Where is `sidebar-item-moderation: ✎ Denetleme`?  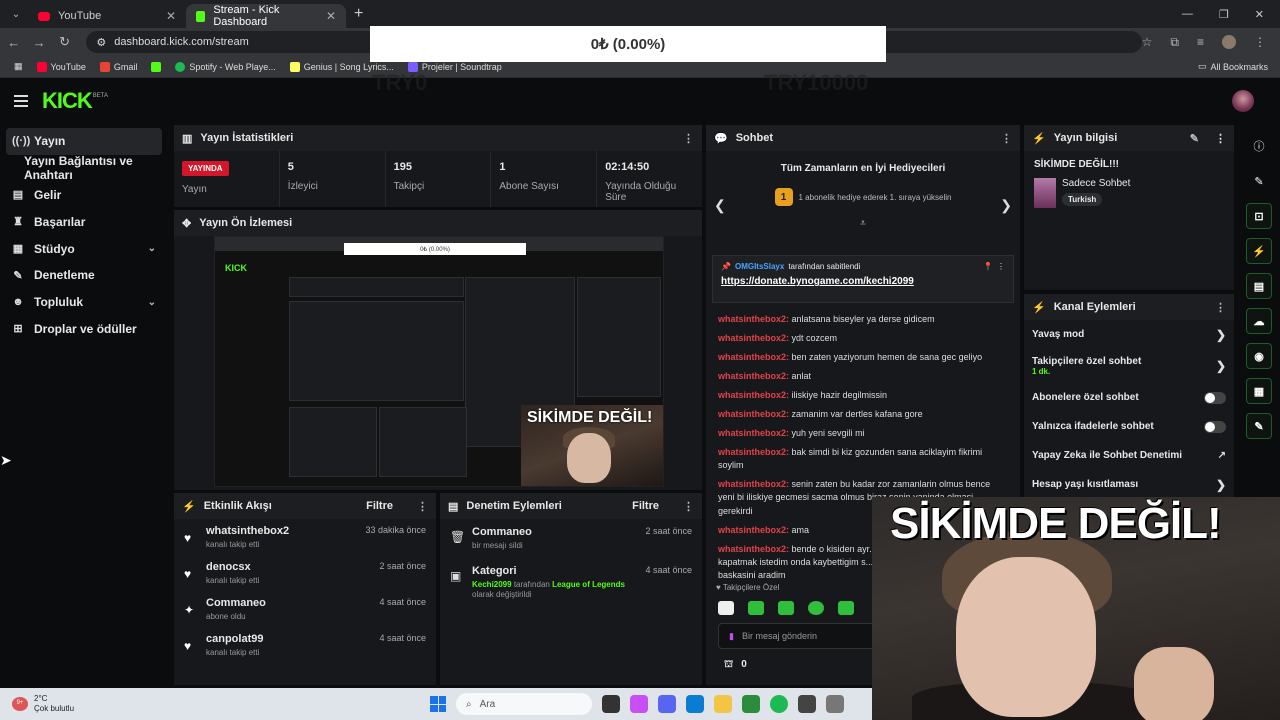 sidebar-item-moderation: ✎ Denetleme is located at coordinates (85, 275).